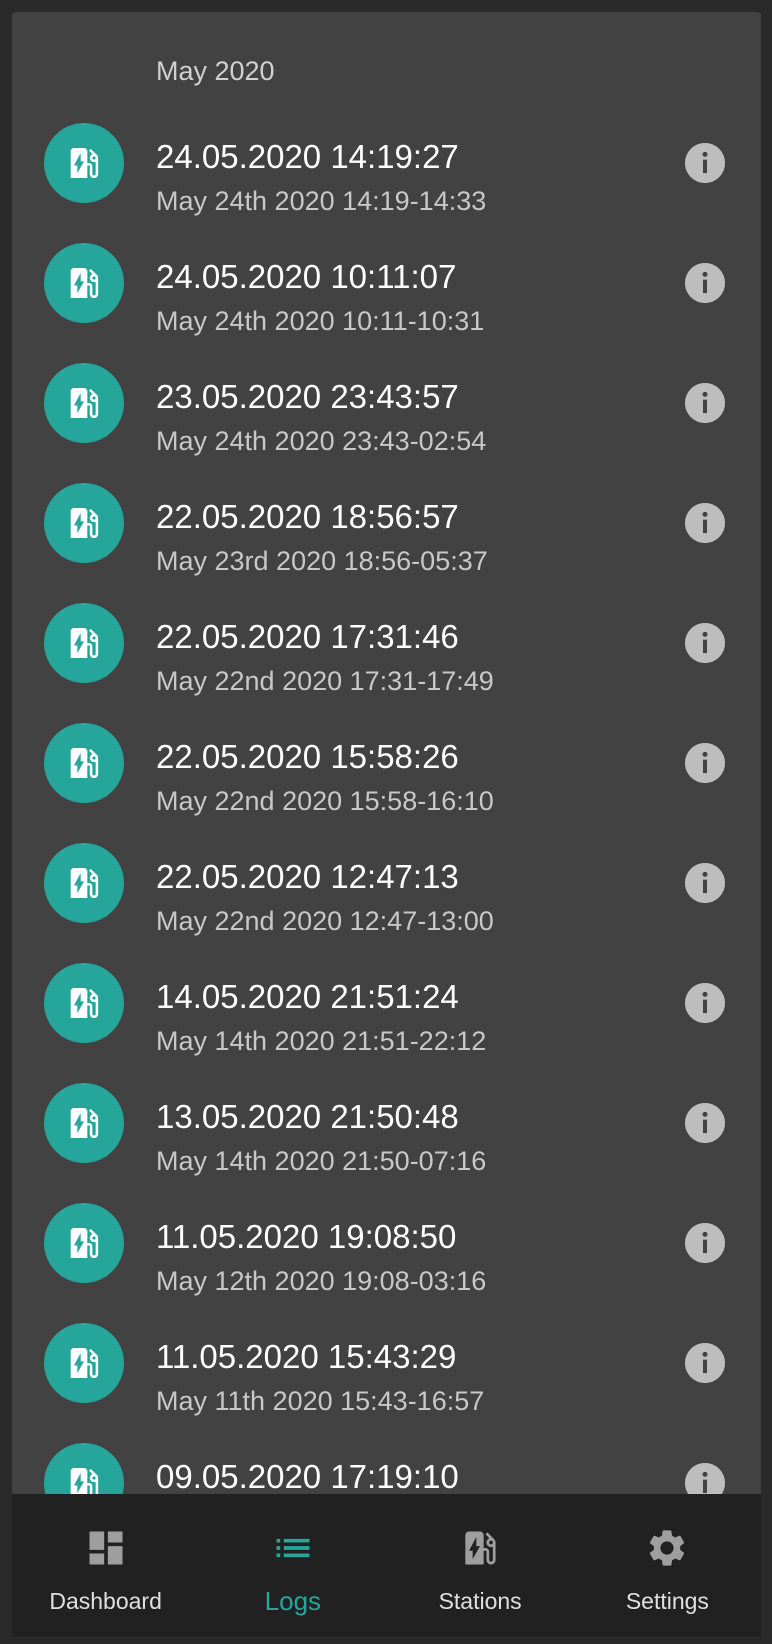 Image resolution: width=772 pixels, height=1644 pixels. I want to click on nav-stations: Stations, so click(480, 1565).